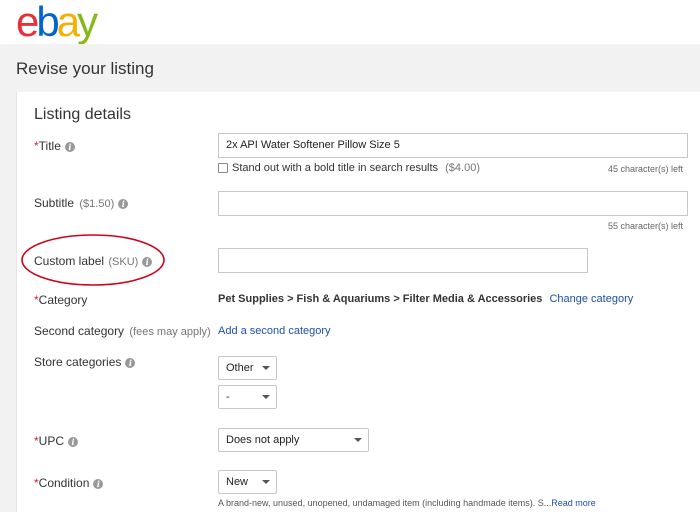  I want to click on page-title: Revise your listing, so click(85, 68).